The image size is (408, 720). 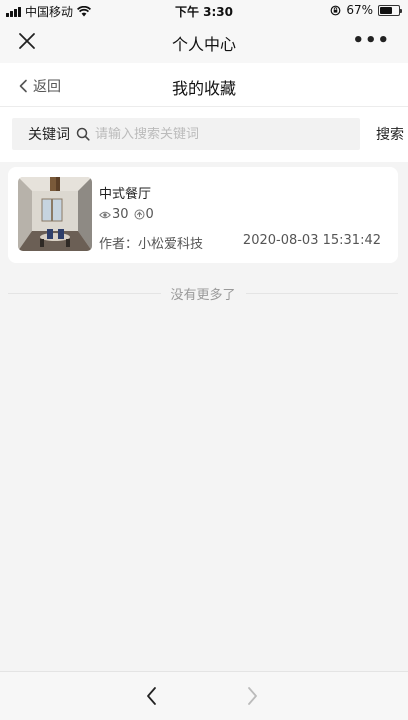 I want to click on nav-bar: 个人中心 •••, so click(x=204, y=41).